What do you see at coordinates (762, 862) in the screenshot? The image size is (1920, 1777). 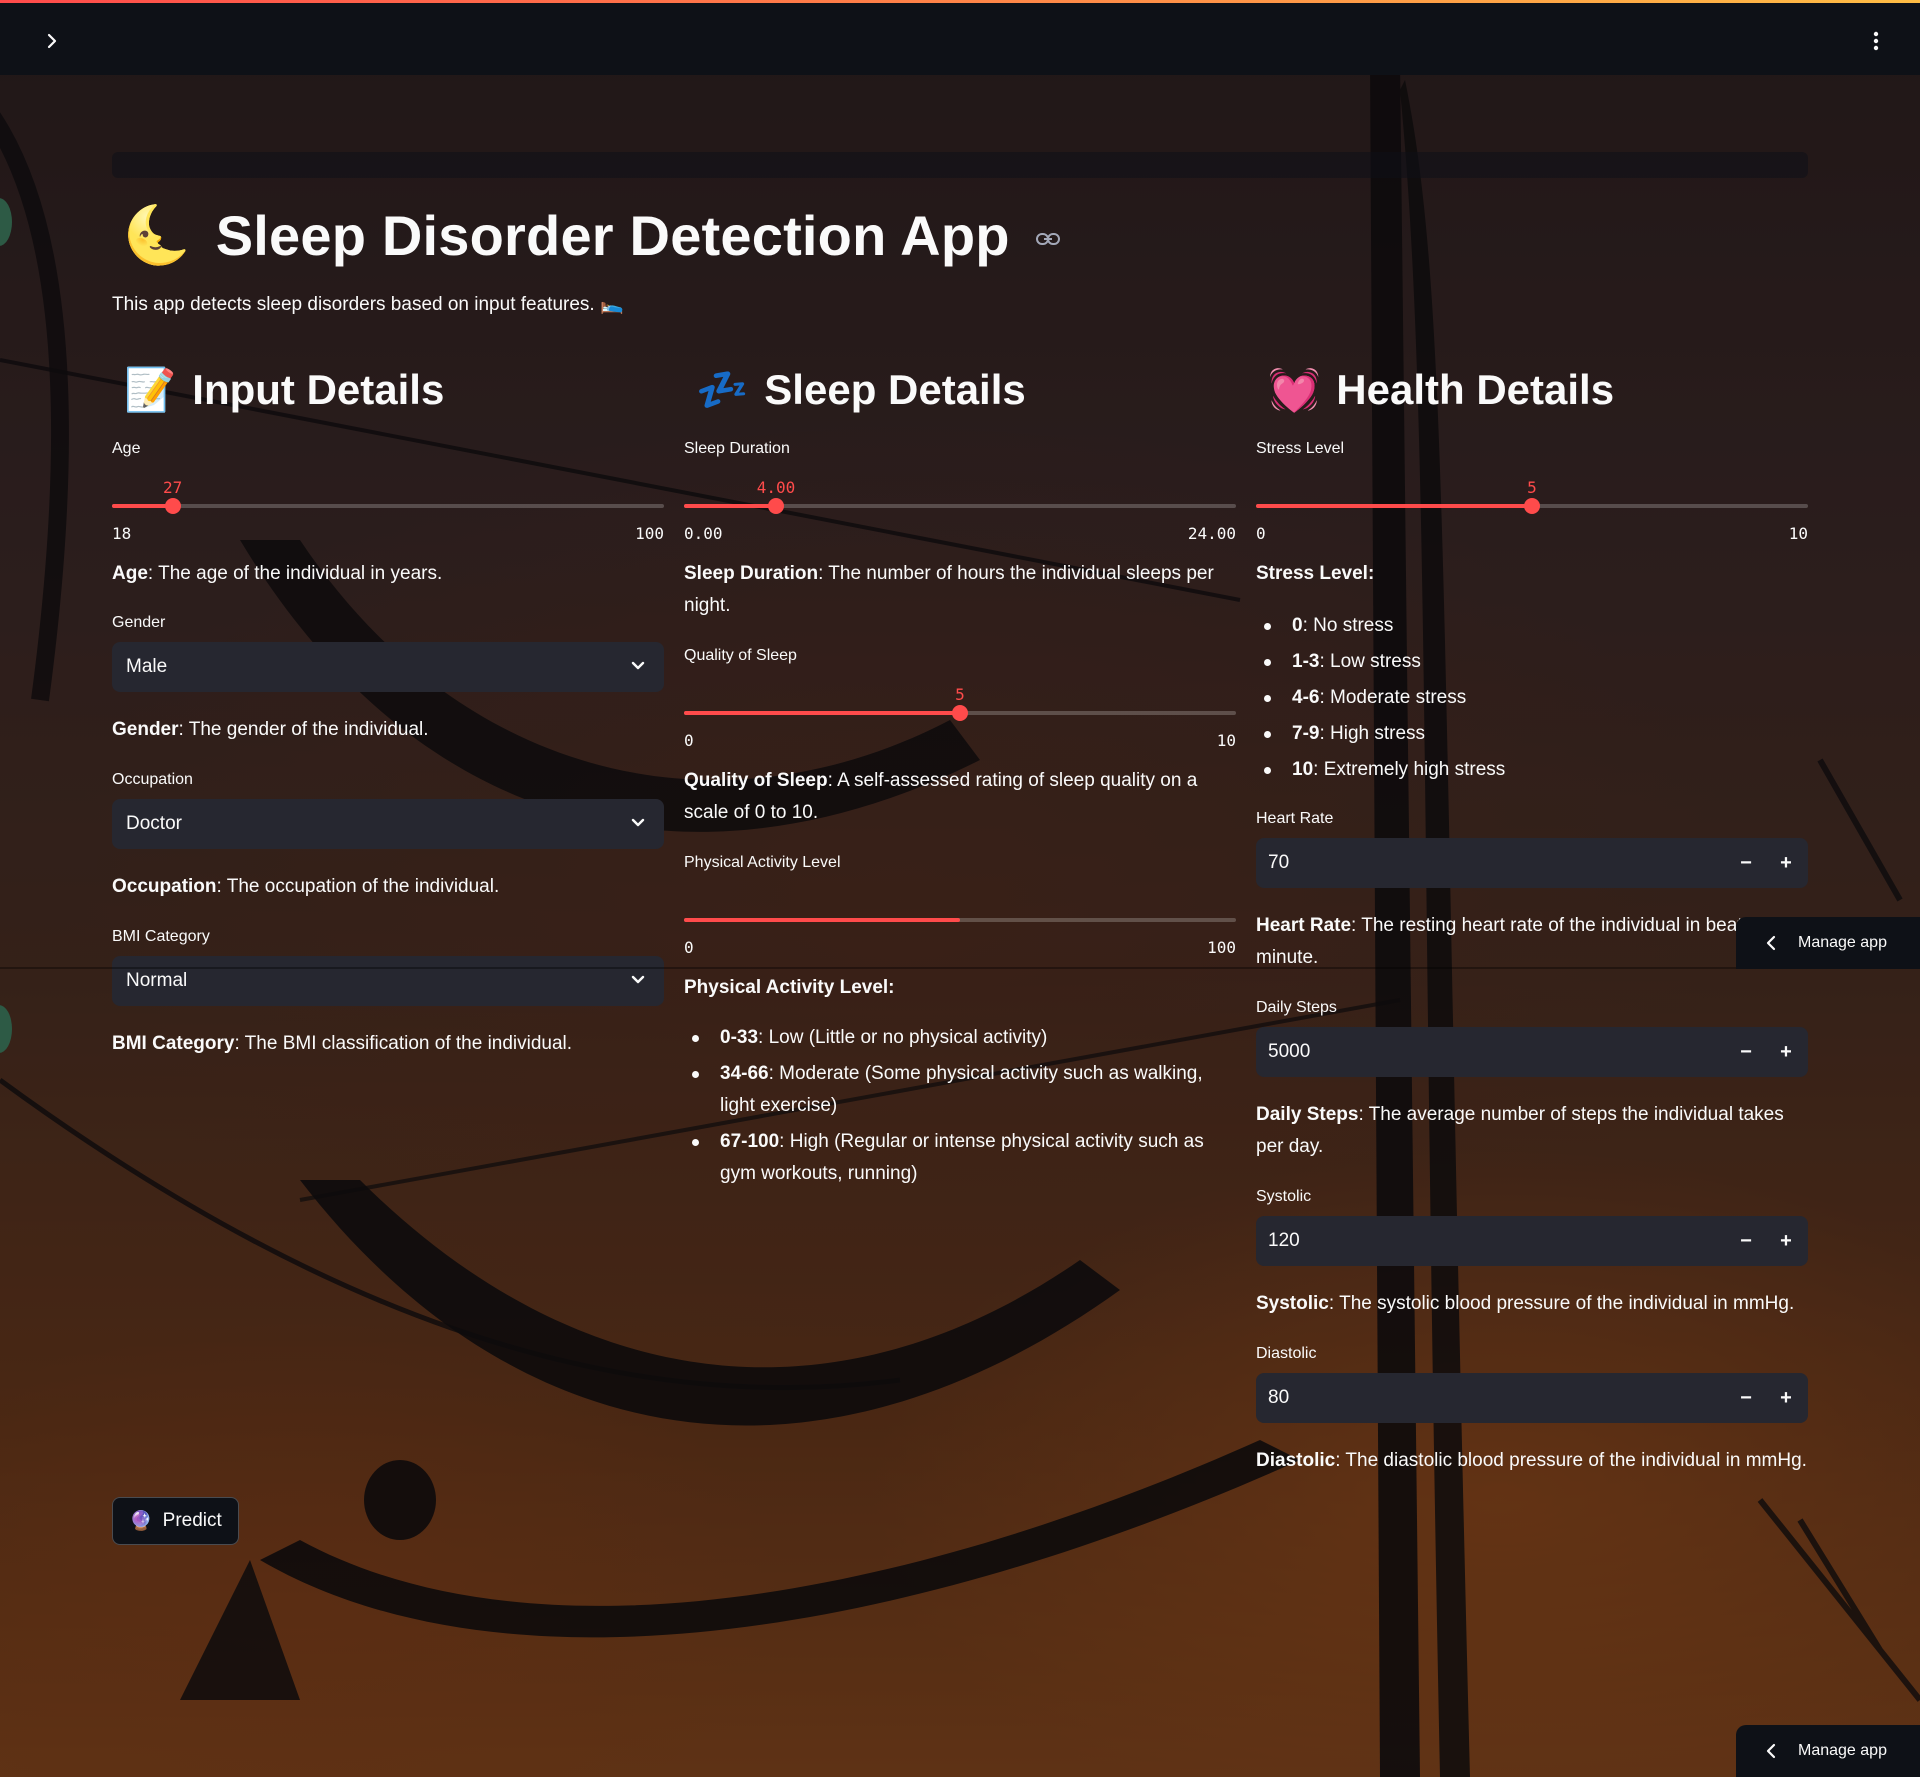 I see `activity-label: Physical Activity Level` at bounding box center [762, 862].